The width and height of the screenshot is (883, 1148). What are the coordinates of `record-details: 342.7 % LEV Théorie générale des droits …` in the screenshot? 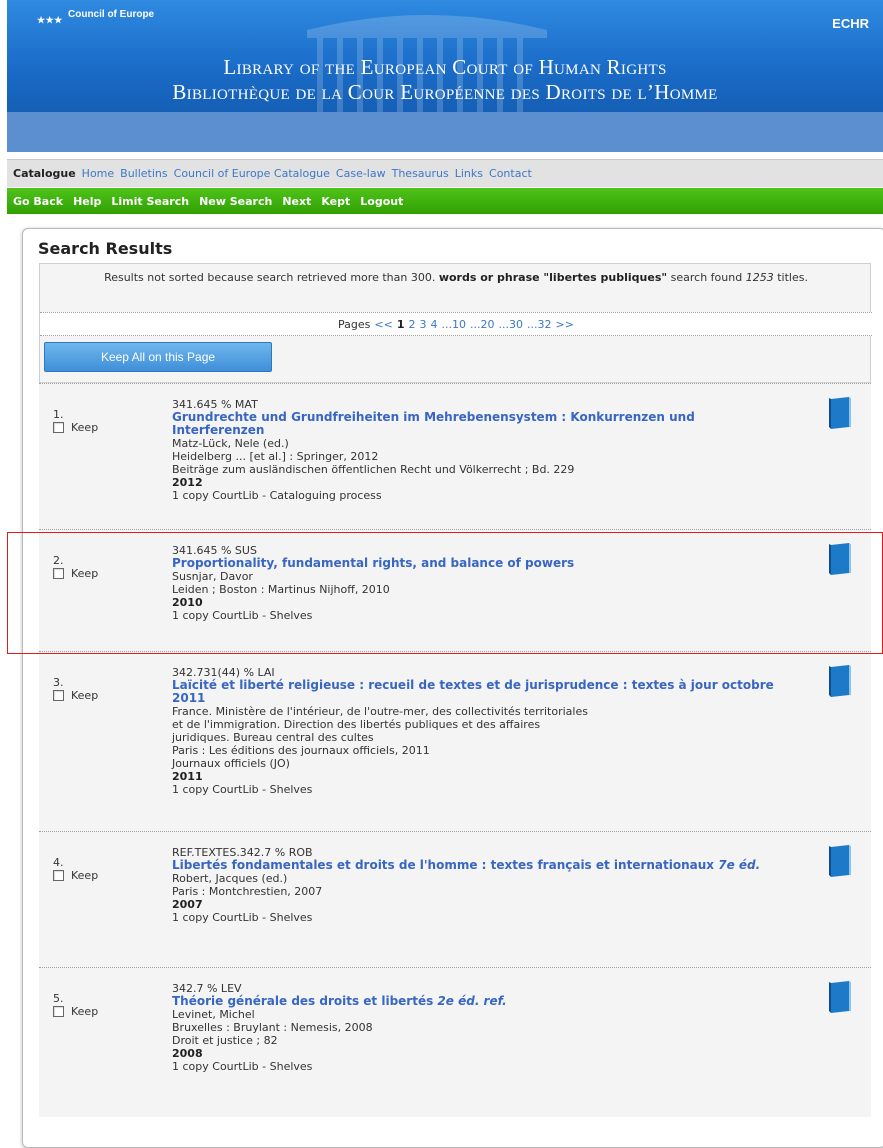 It's located at (477, 1027).